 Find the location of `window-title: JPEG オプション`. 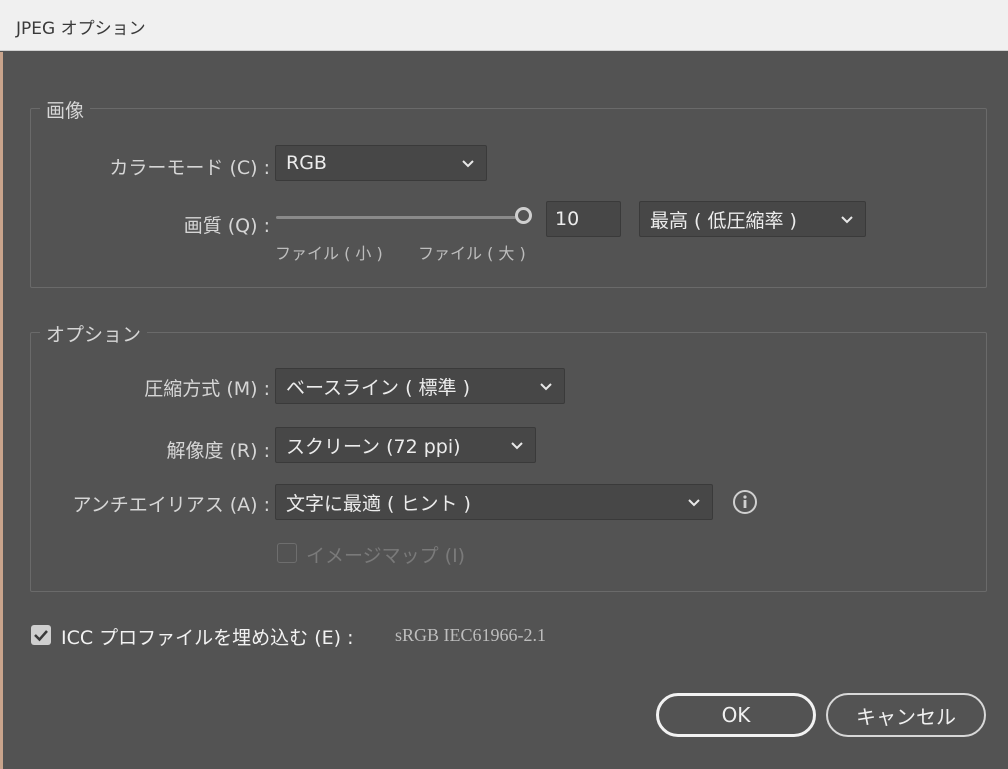

window-title: JPEG オプション is located at coordinates (81, 29).